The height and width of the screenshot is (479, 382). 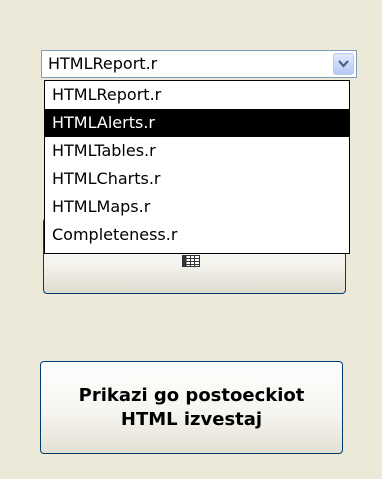 What do you see at coordinates (197, 123) in the screenshot?
I see `report-option-selected: HTMLAlerts.r` at bounding box center [197, 123].